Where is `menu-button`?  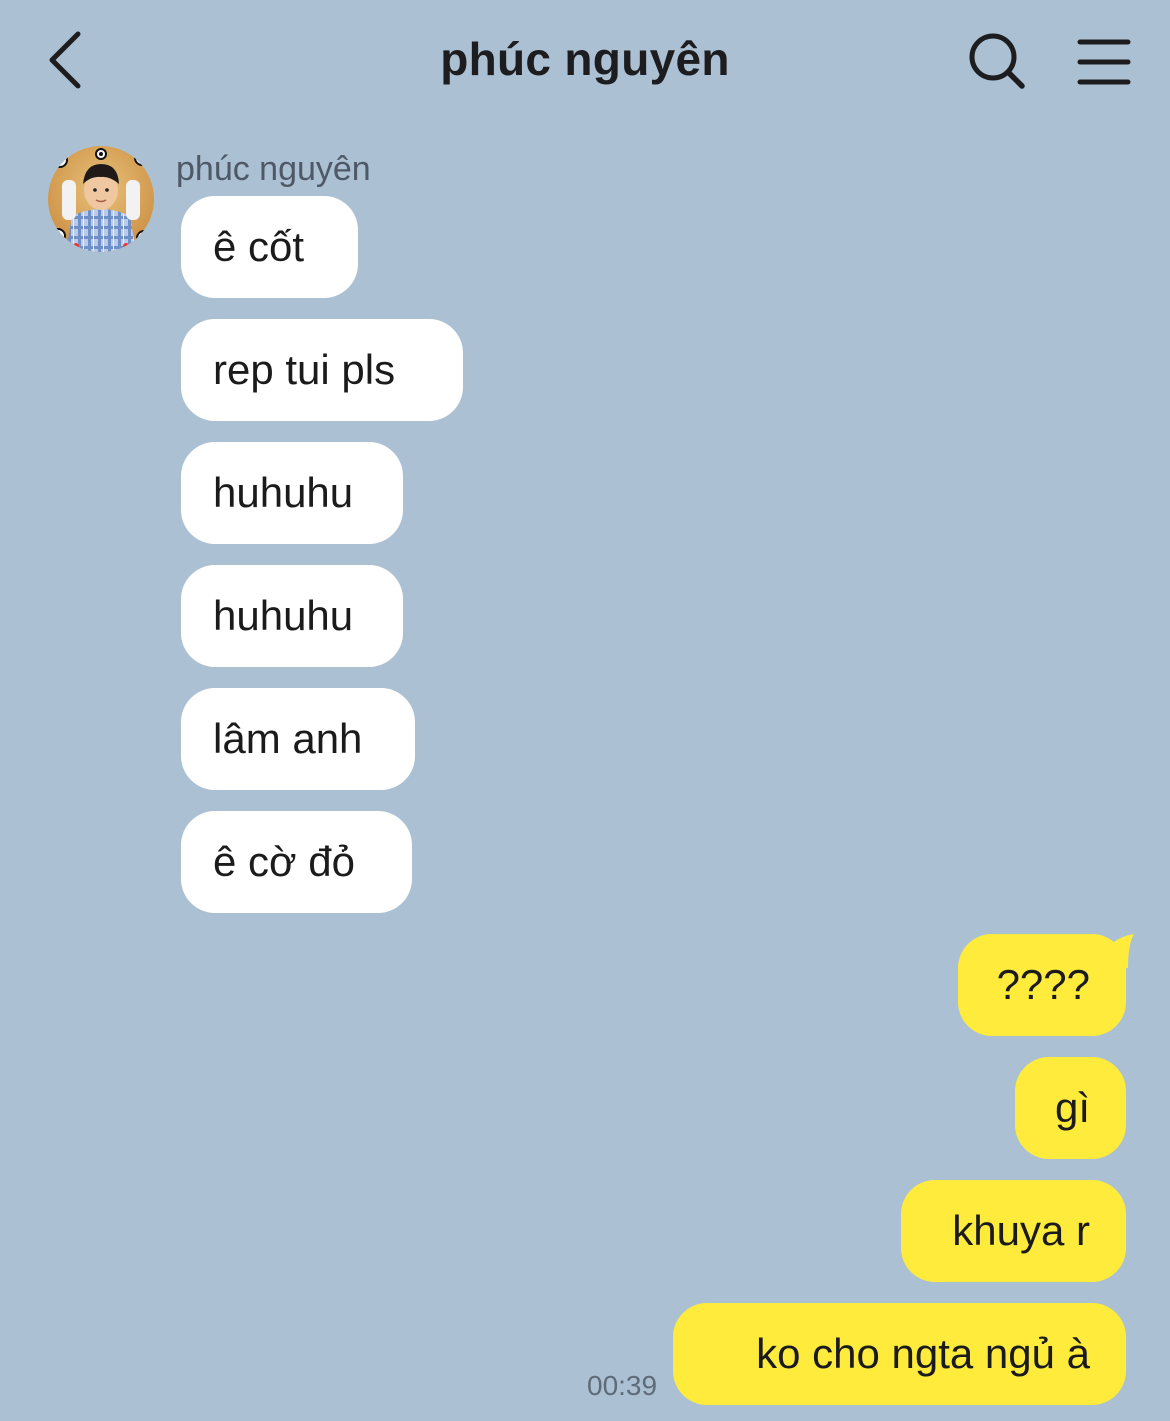
menu-button is located at coordinates (1104, 62).